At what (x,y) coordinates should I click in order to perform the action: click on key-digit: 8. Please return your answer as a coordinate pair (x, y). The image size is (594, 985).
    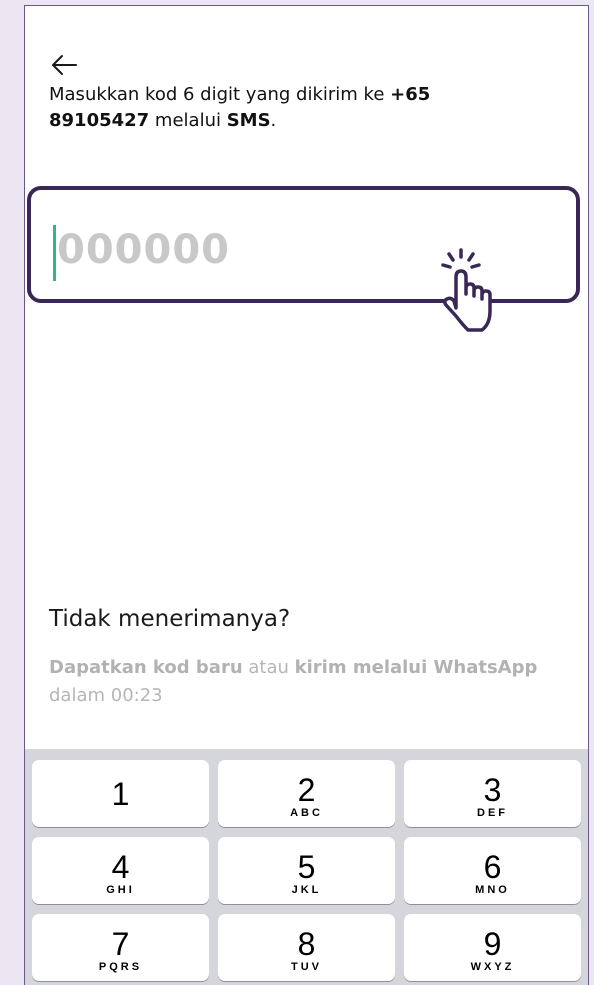
    Looking at the image, I should click on (306, 944).